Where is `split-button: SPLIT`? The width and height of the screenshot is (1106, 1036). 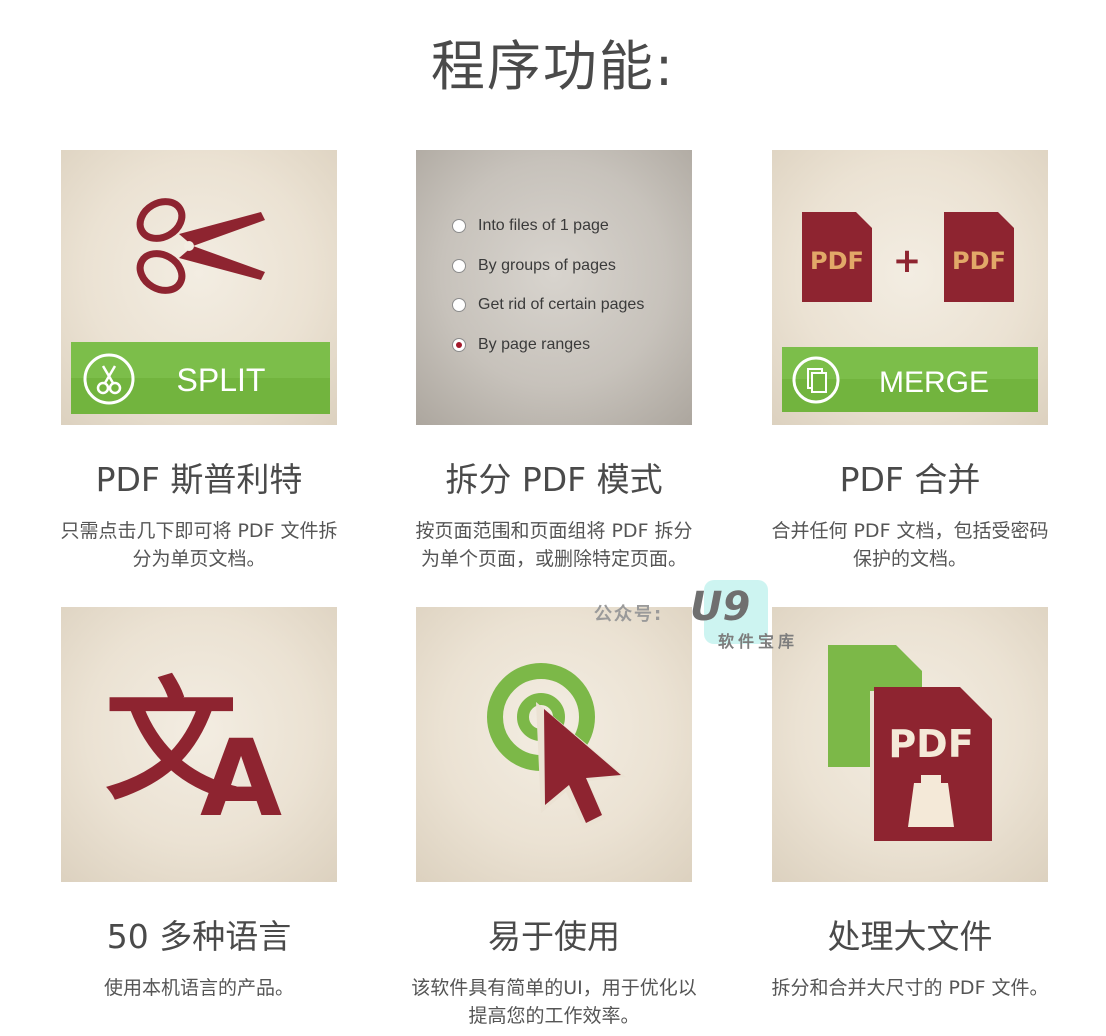
split-button: SPLIT is located at coordinates (221, 380).